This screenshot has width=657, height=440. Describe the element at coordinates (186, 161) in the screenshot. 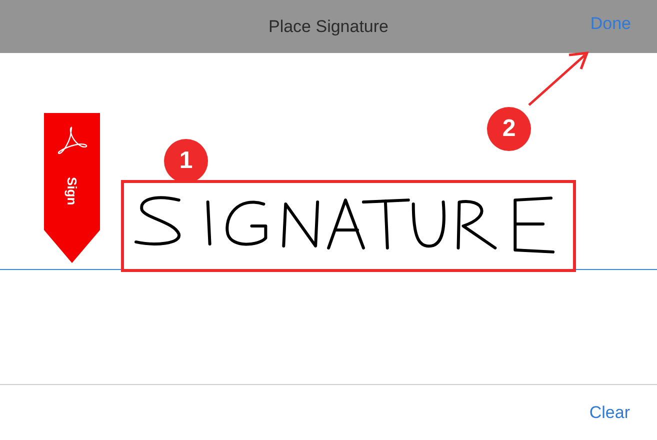

I see `step-number-badge: 1` at that location.